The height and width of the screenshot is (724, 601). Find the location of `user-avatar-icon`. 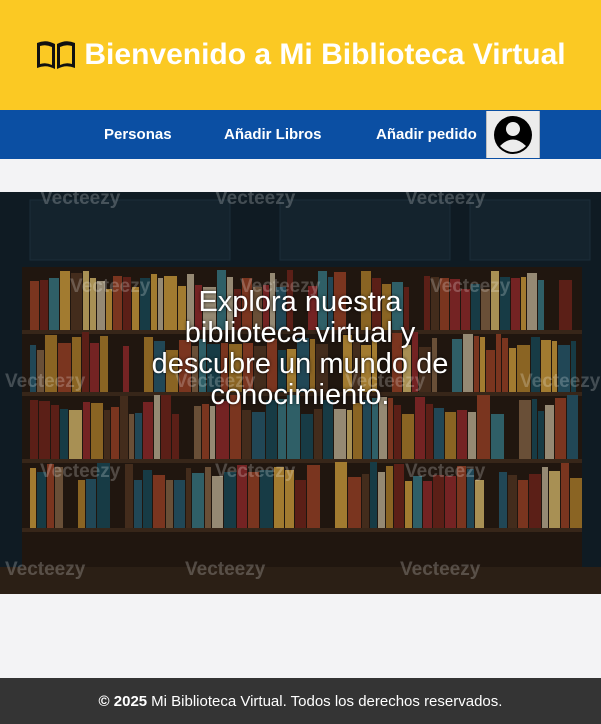

user-avatar-icon is located at coordinates (513, 134).